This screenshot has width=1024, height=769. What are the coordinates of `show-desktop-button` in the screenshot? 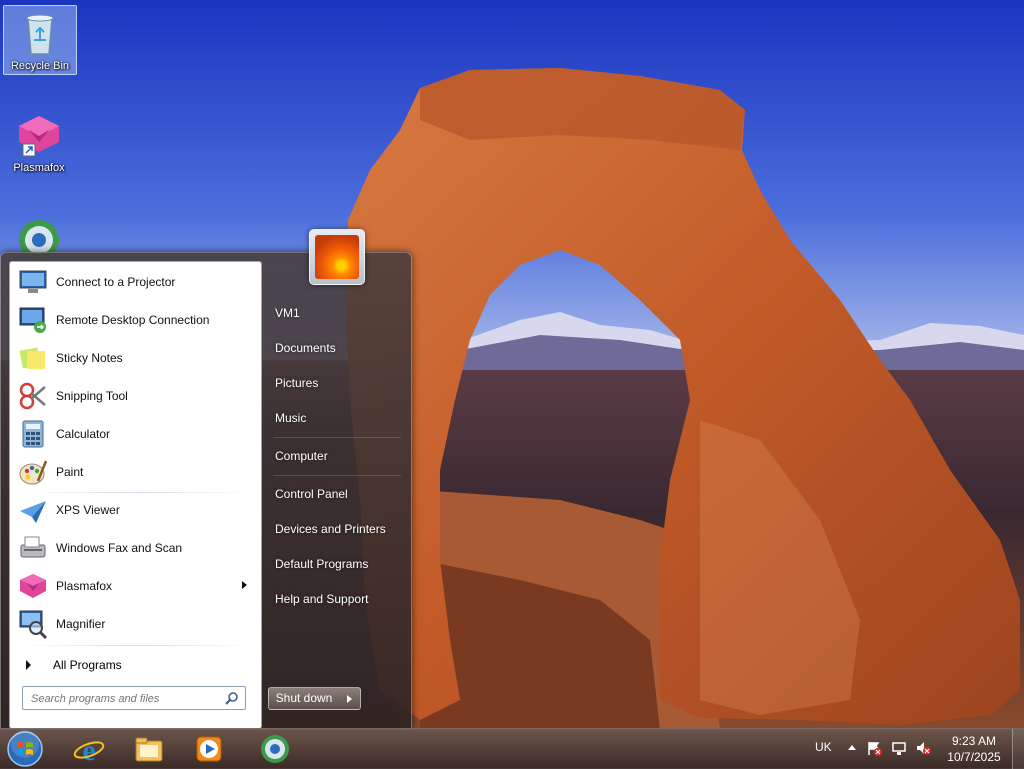 It's located at (1018, 749).